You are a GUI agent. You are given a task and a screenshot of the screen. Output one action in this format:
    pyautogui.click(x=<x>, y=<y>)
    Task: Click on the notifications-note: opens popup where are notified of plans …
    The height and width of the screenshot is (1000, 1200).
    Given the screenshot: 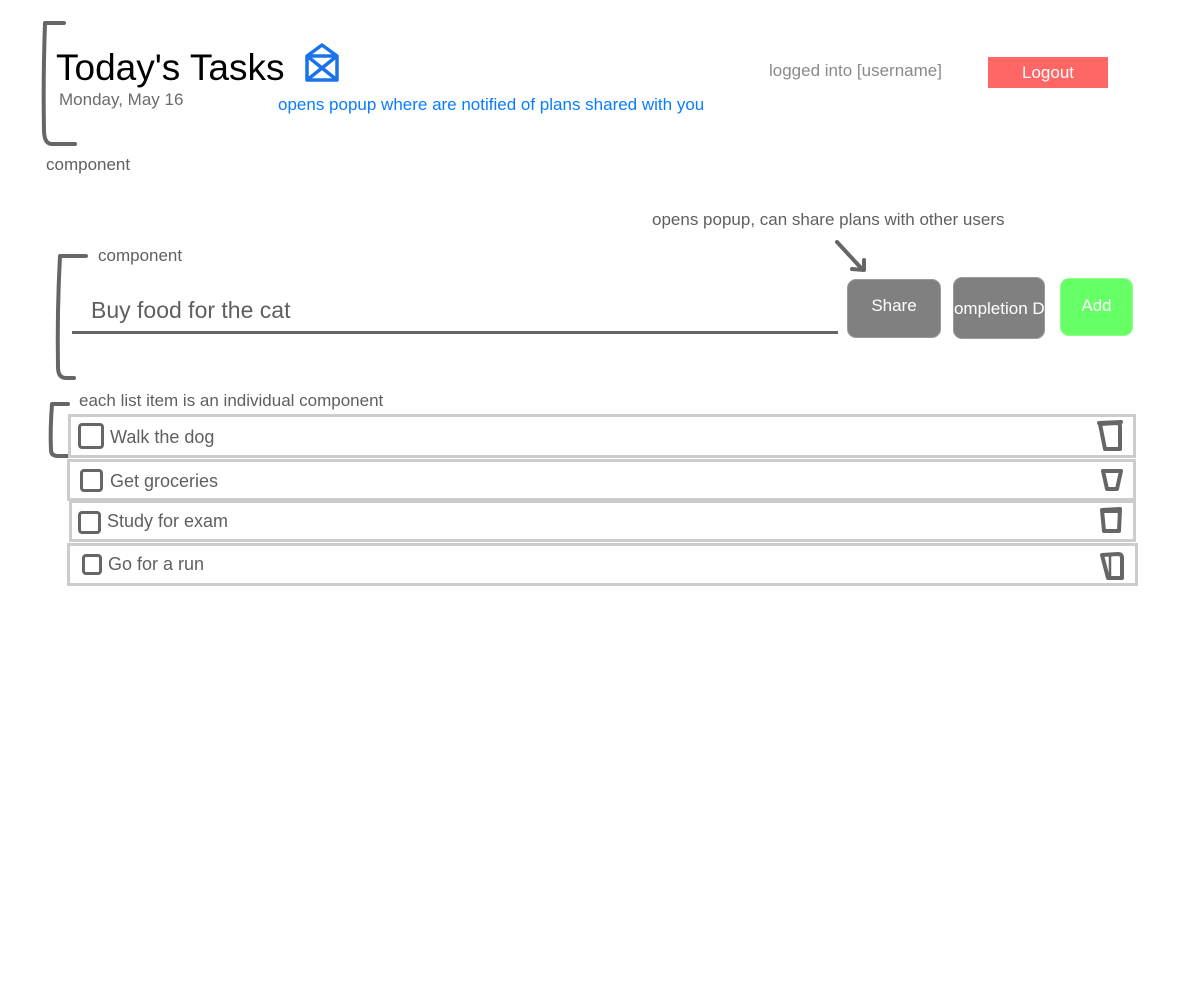 What is the action you would take?
    pyautogui.click(x=491, y=104)
    